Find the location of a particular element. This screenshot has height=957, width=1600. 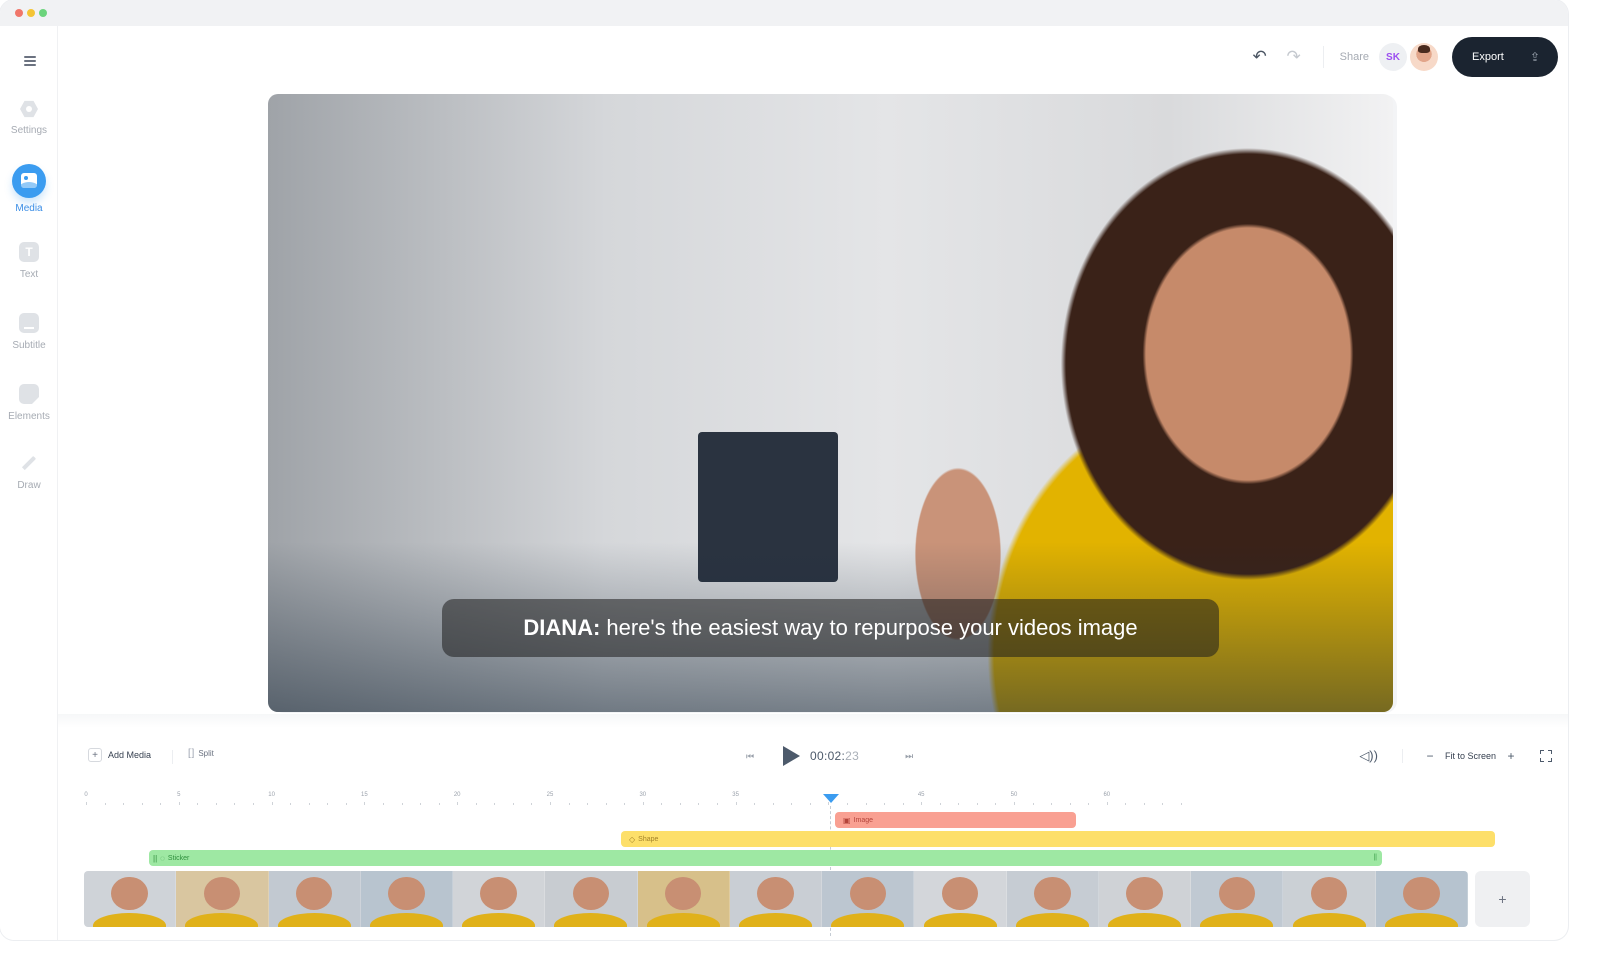

fit-to-screen-button: Fit to Screen is located at coordinates (1470, 756).